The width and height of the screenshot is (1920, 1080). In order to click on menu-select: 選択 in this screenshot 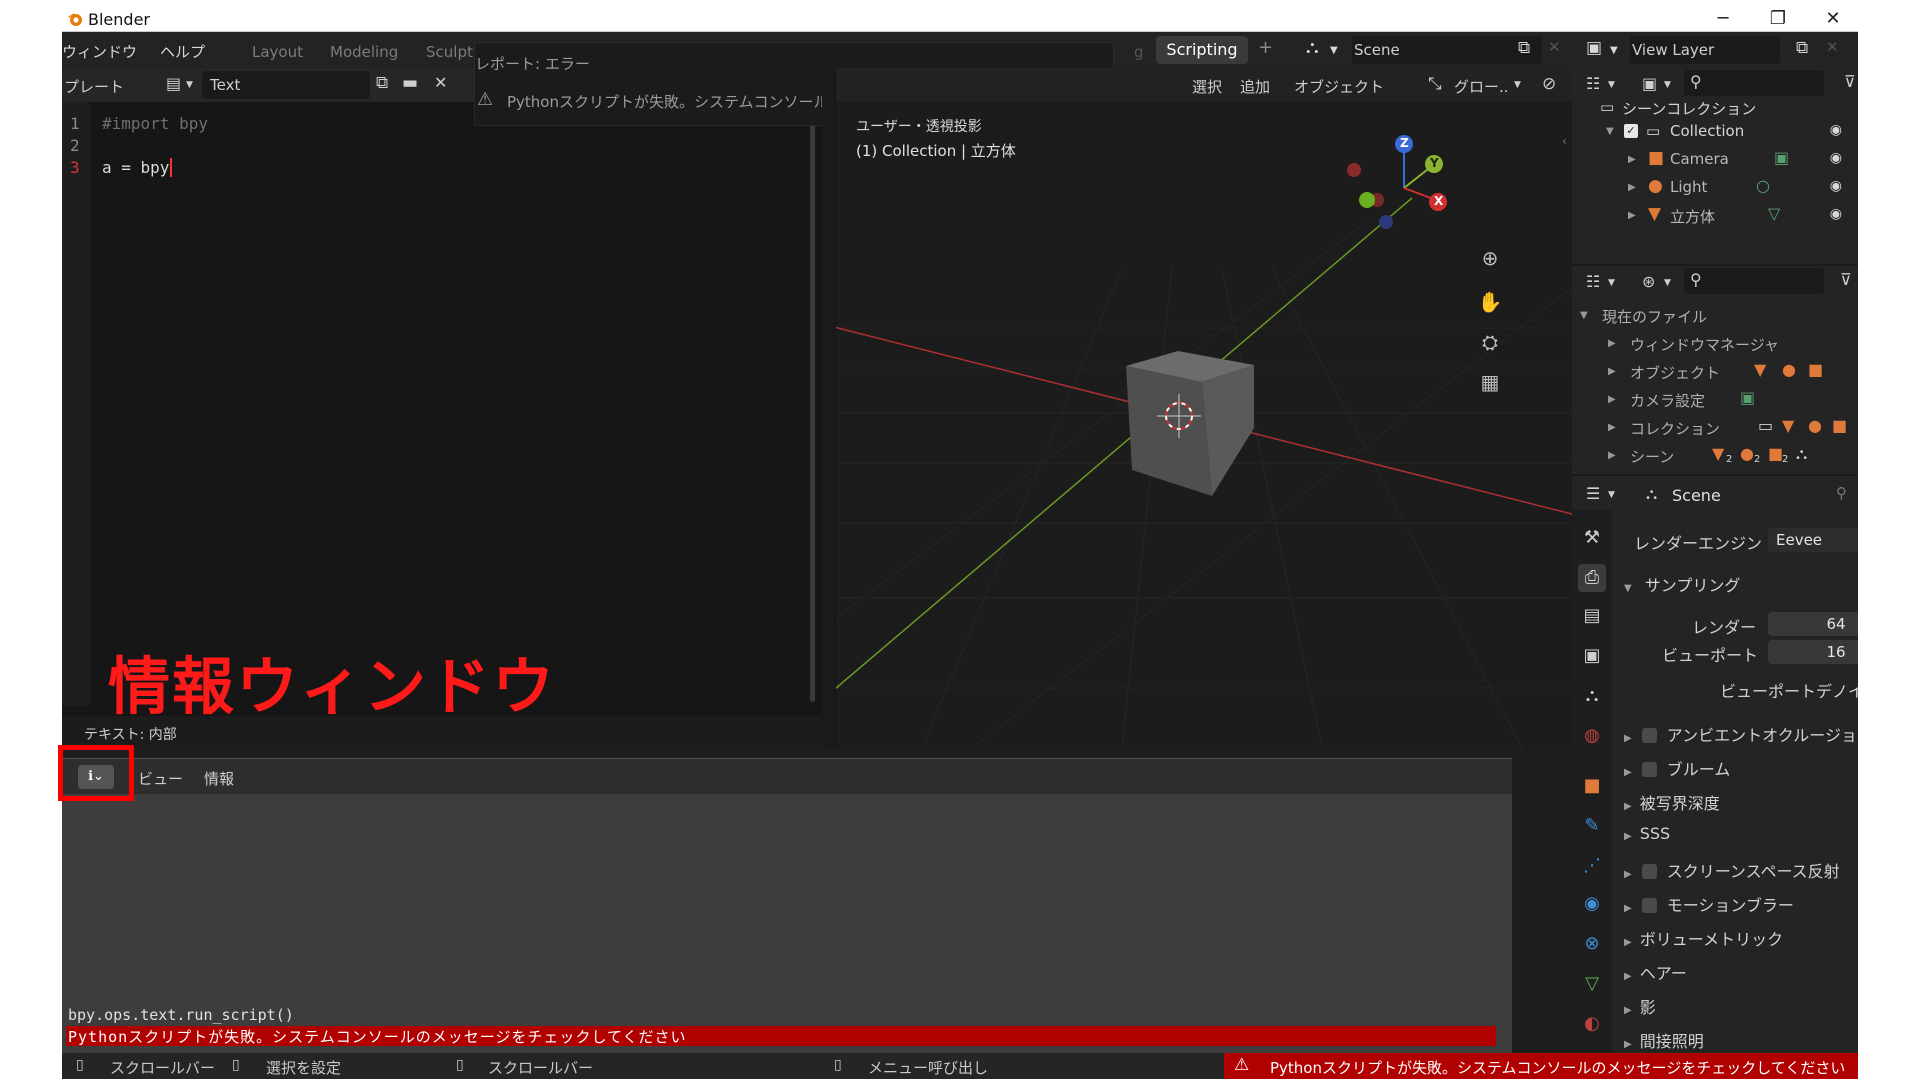, I will do `click(1207, 86)`.